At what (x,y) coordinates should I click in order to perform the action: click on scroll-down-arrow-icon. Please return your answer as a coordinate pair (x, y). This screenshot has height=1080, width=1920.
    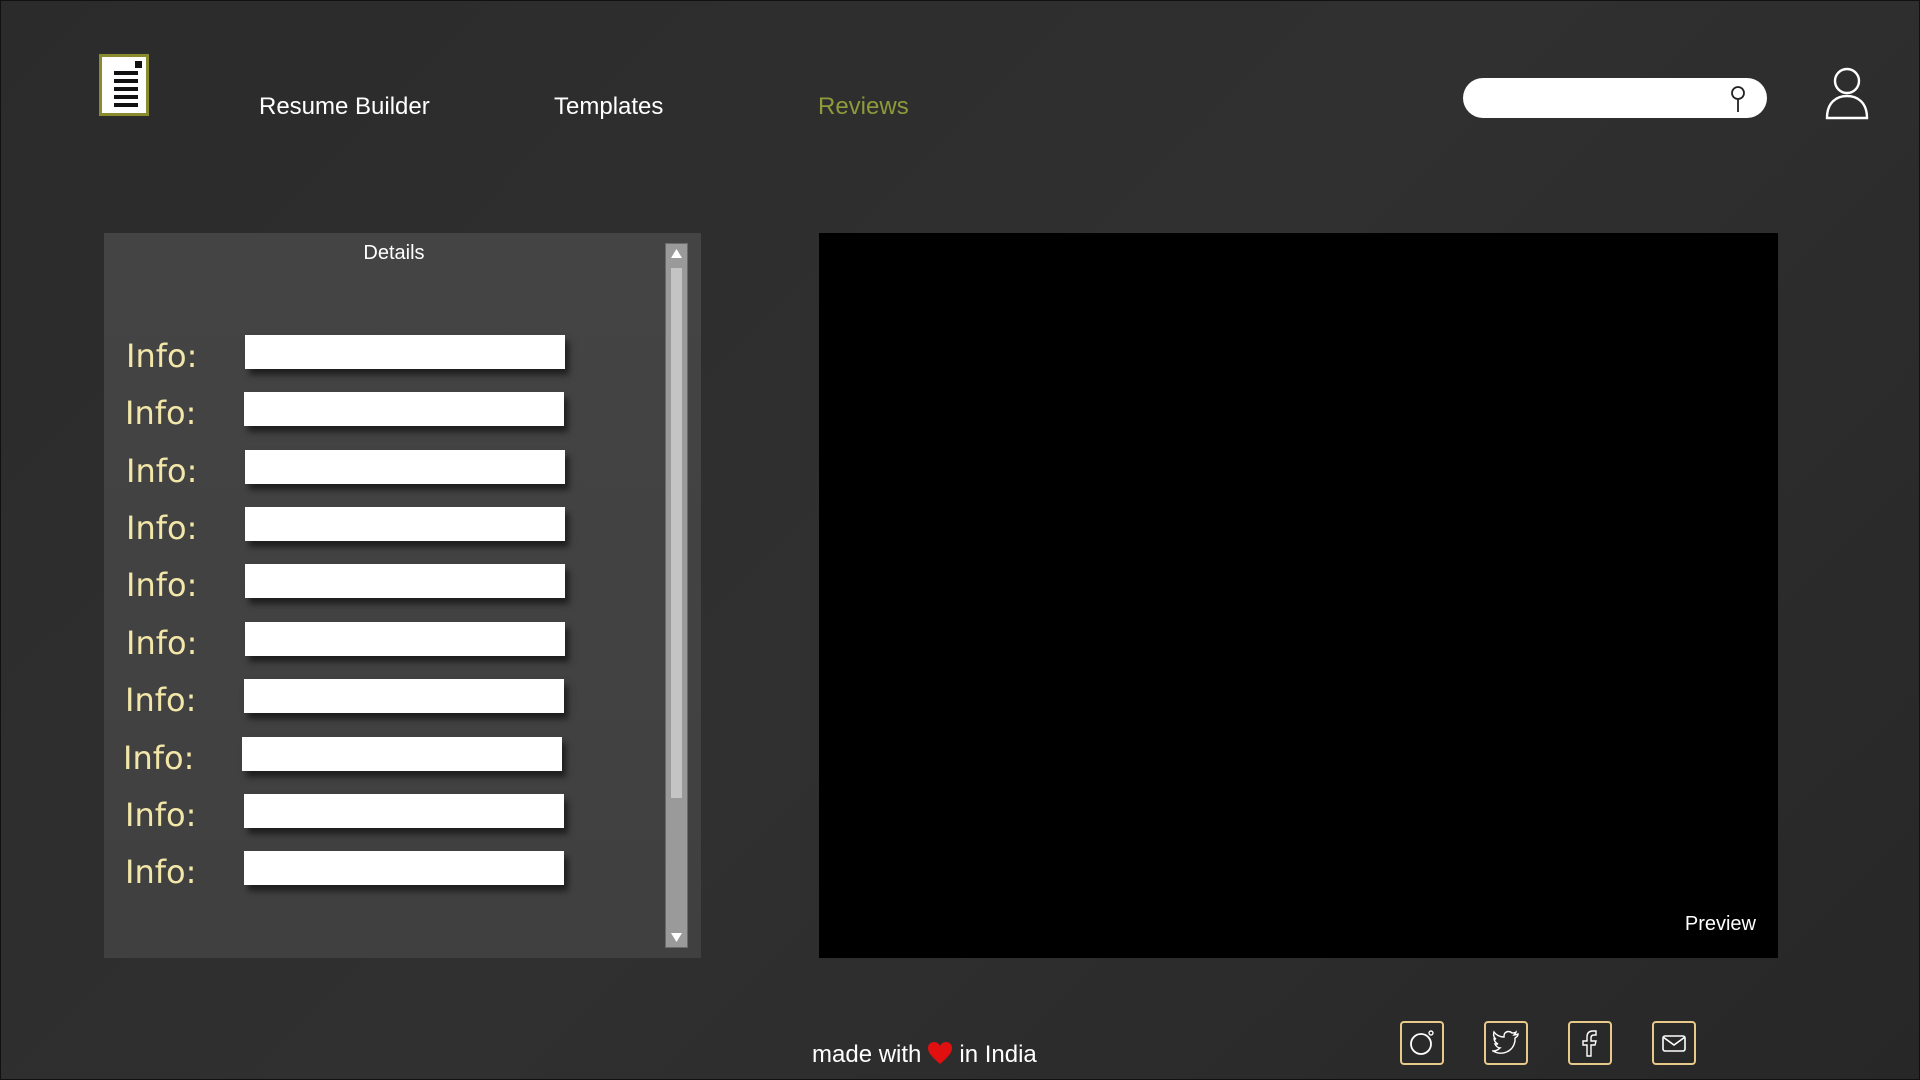
    Looking at the image, I should click on (676, 937).